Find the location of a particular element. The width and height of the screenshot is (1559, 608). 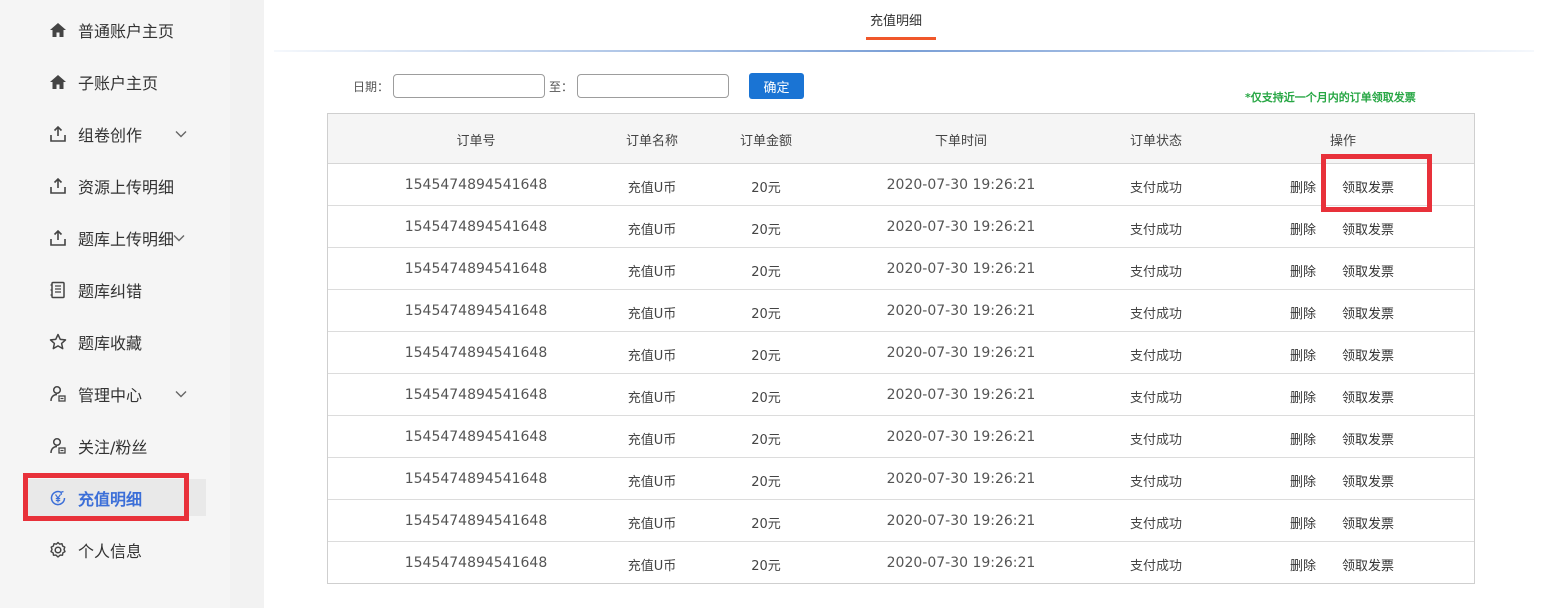

sidebar-item-personal-info: 个人信息 is located at coordinates (115, 550).